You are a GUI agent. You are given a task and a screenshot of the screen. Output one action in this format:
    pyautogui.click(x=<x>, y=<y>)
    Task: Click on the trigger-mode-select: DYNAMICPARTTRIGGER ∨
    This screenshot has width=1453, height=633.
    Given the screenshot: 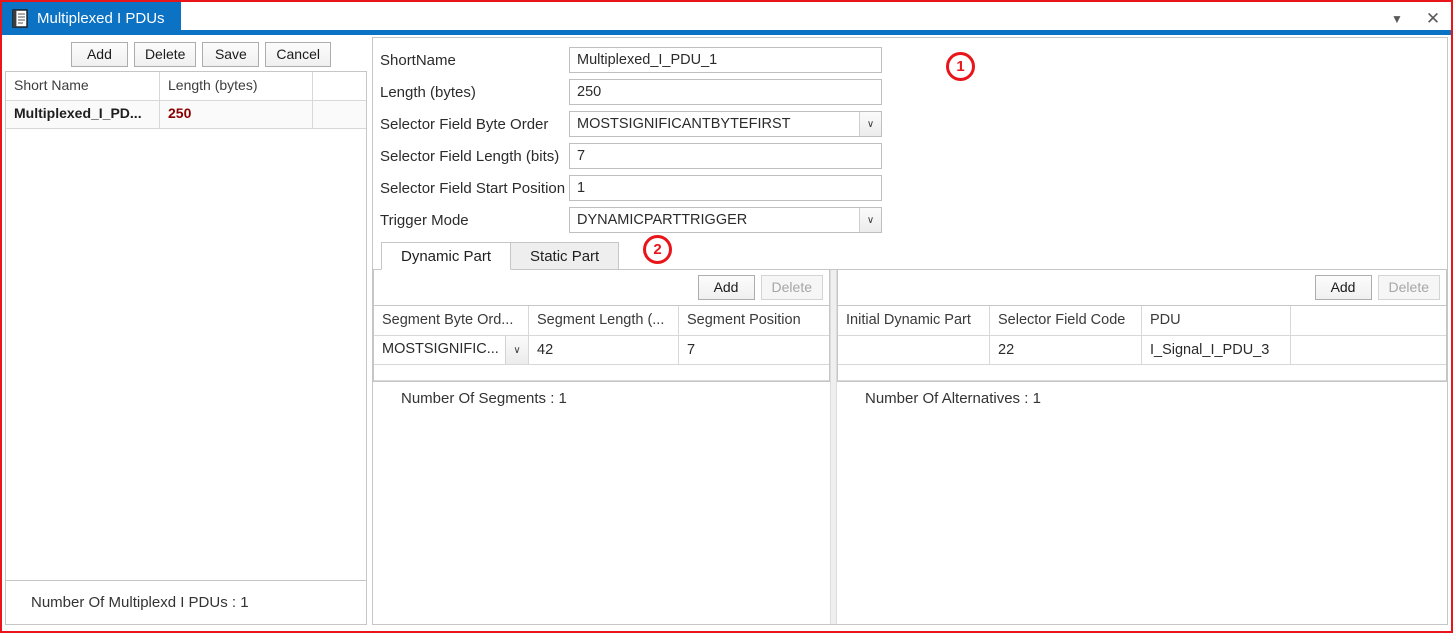 What is the action you would take?
    pyautogui.click(x=725, y=220)
    